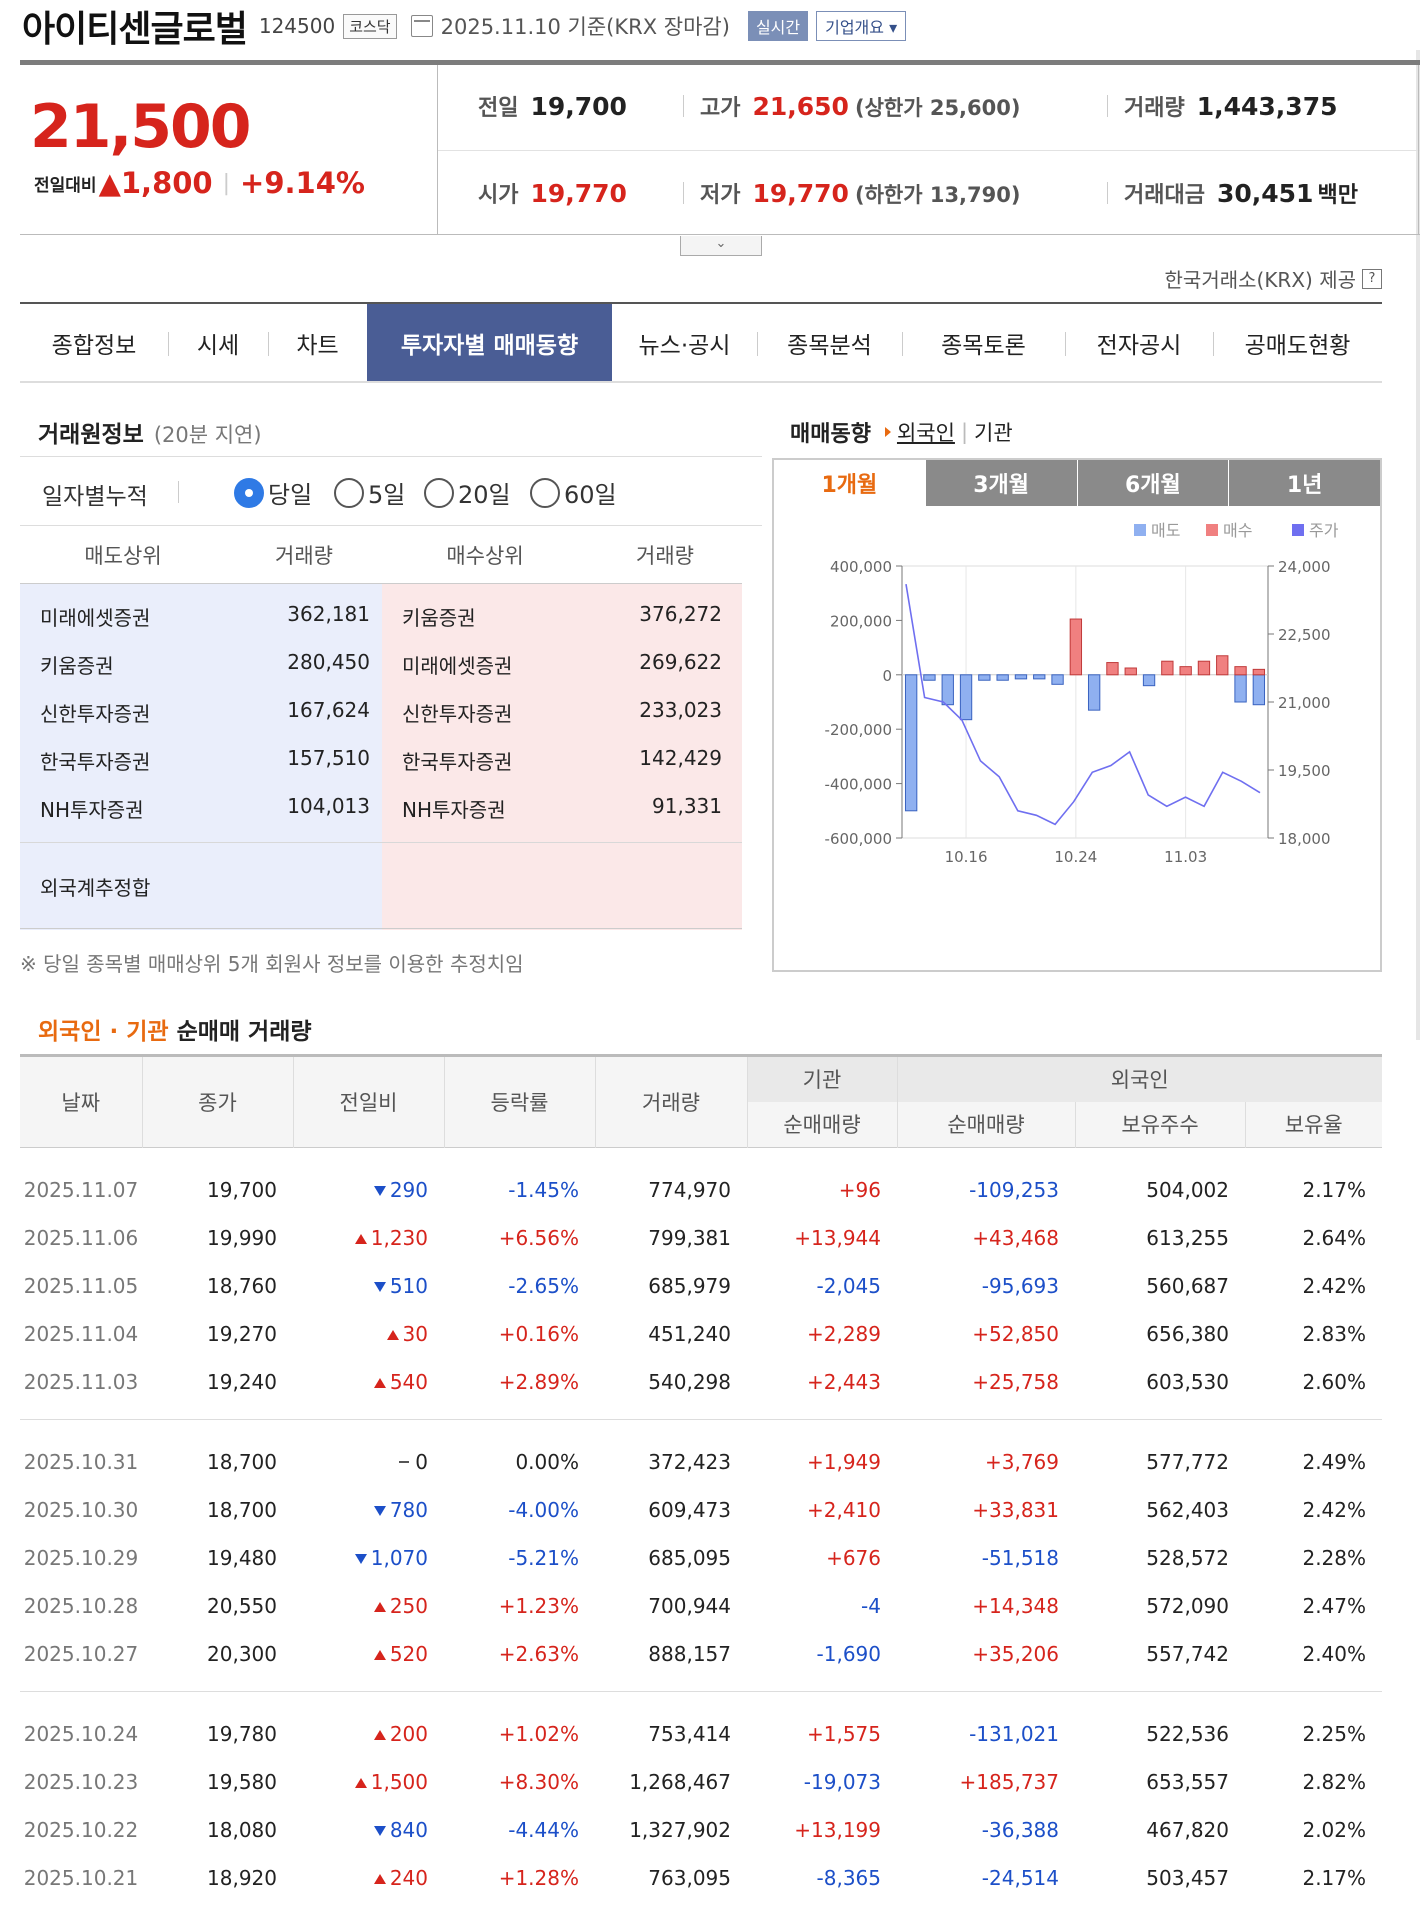 The width and height of the screenshot is (1420, 1909). I want to click on row-holding-ratio: 2.17%, so click(1334, 1877).